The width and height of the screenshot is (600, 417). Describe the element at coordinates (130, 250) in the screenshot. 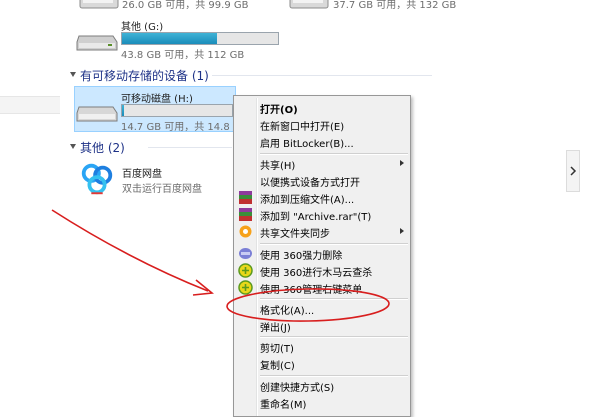

I see `annotation-arrow-line` at that location.